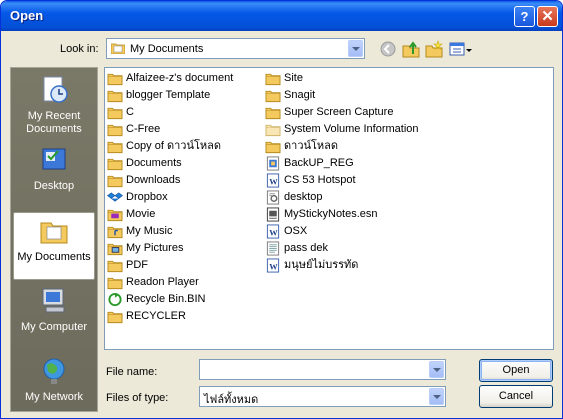  What do you see at coordinates (273, 130) in the screenshot?
I see `folder-light-icon` at bounding box center [273, 130].